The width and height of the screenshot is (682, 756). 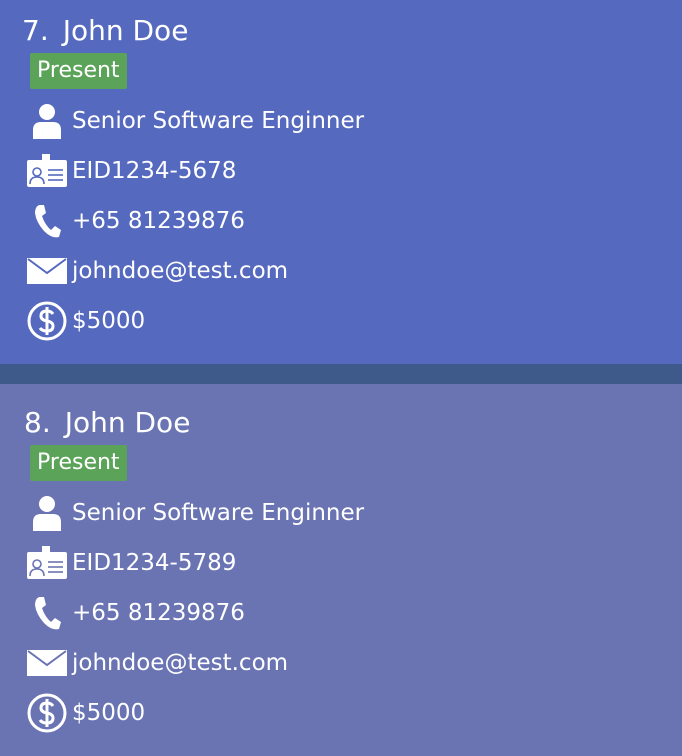 I want to click on employee-id-row: EID1234-5678, so click(x=131, y=171).